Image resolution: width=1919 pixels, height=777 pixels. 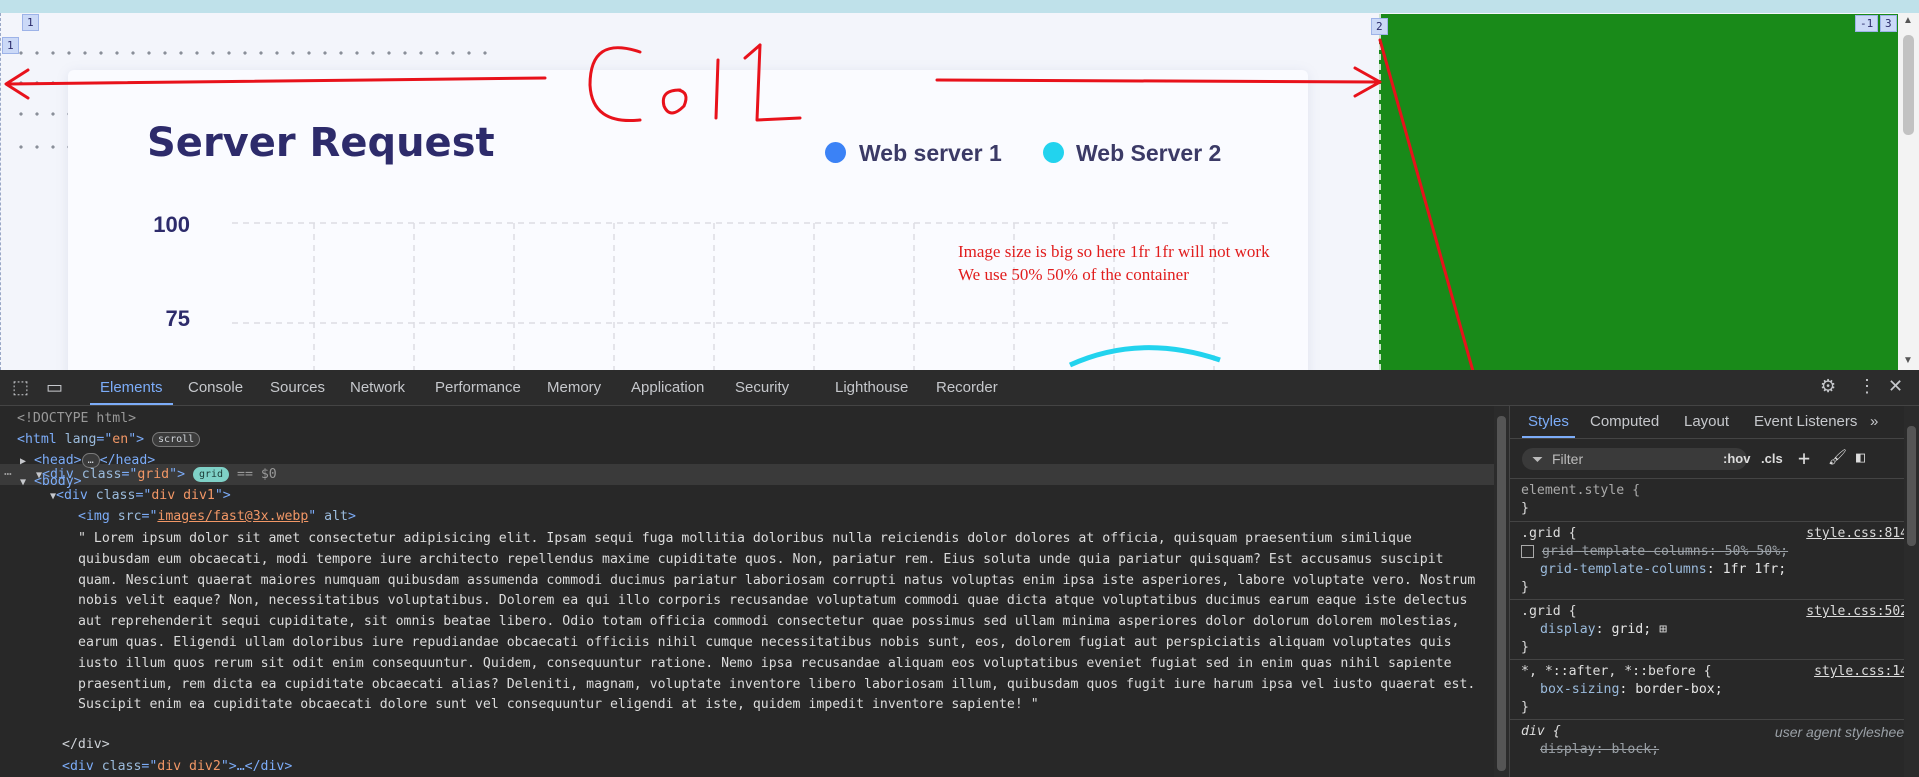 I want to click on scroll-up-arrow-icon: ▲, so click(x=1908, y=20).